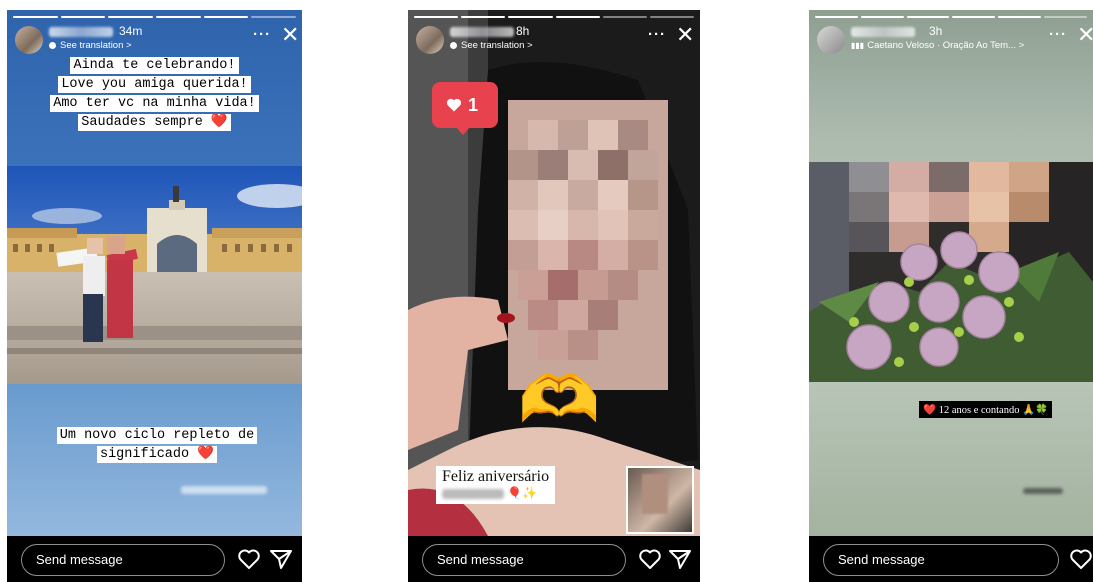 The width and height of the screenshot is (1093, 582). What do you see at coordinates (523, 31) in the screenshot?
I see `story-time: 8h` at bounding box center [523, 31].